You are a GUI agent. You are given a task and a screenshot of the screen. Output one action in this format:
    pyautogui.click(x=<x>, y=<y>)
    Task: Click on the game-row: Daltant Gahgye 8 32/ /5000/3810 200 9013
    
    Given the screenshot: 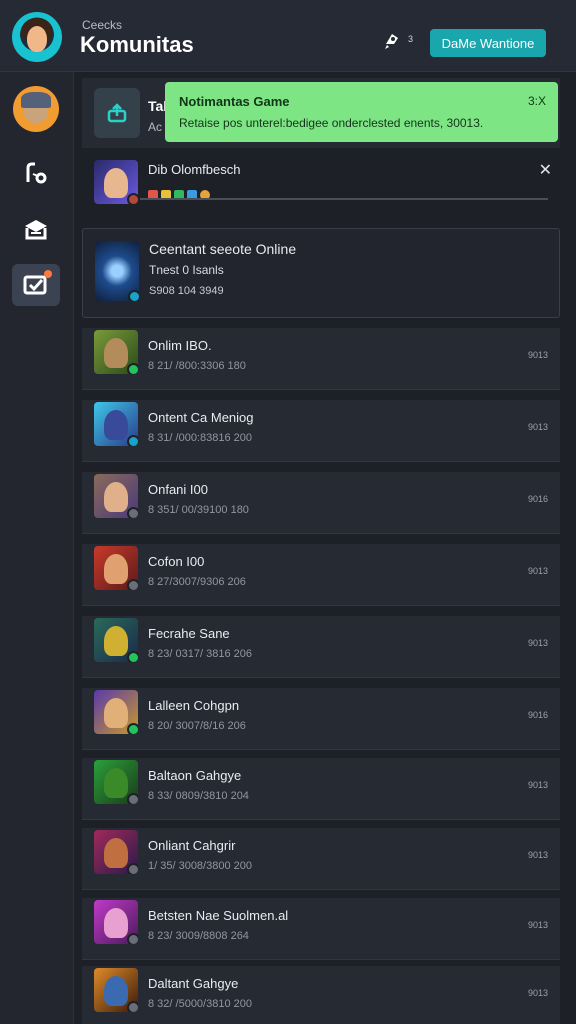 What is the action you would take?
    pyautogui.click(x=321, y=995)
    